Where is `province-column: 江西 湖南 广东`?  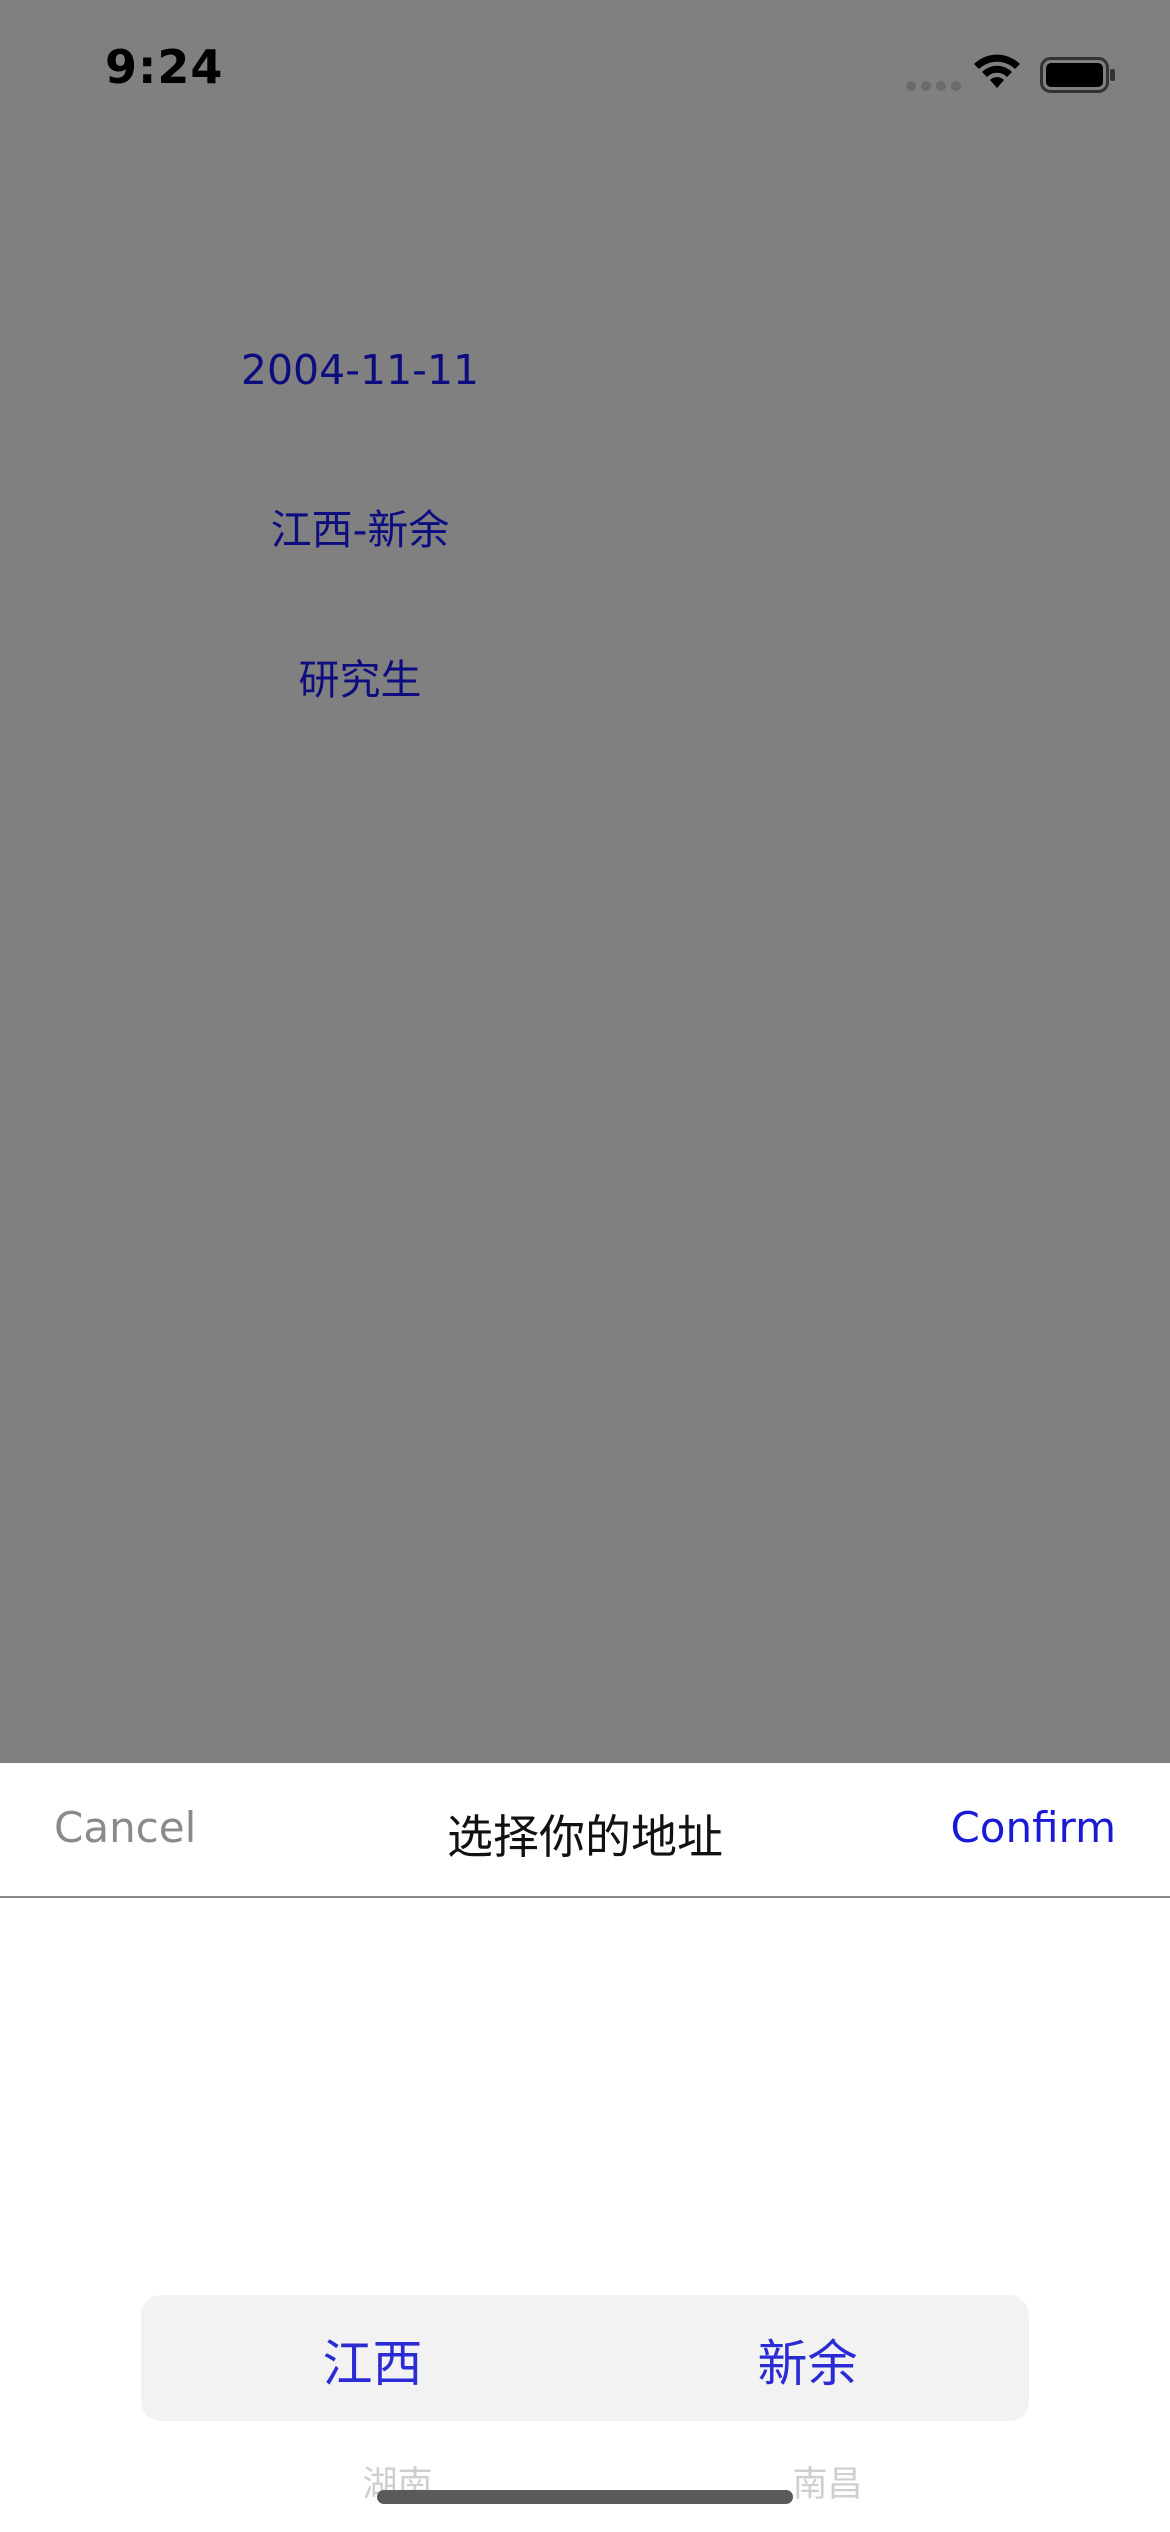 province-column: 江西 湖南 广东 is located at coordinates (372, 2215).